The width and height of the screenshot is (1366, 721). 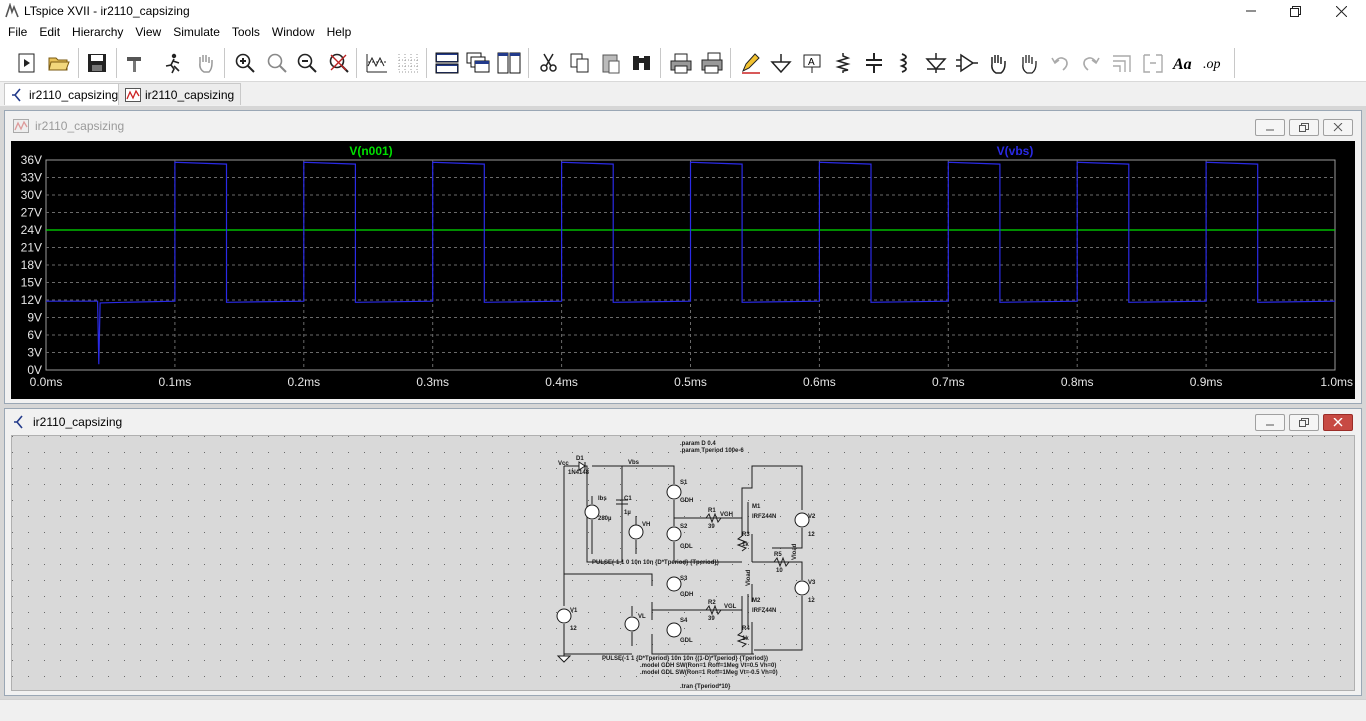 What do you see at coordinates (31, 265) in the screenshot?
I see `y-tick-label: 18V` at bounding box center [31, 265].